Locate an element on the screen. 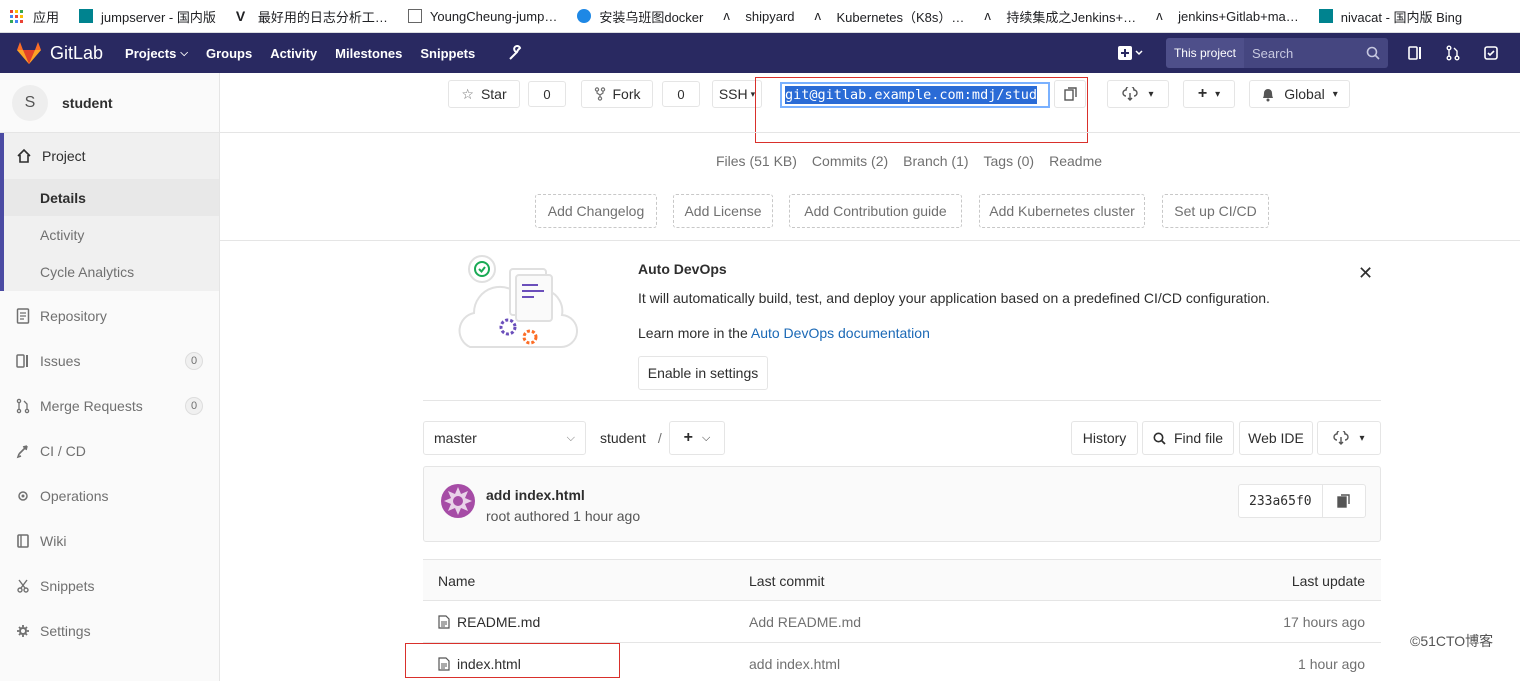  auto-devops-docs-link: Auto DevOps documentation is located at coordinates (840, 333).